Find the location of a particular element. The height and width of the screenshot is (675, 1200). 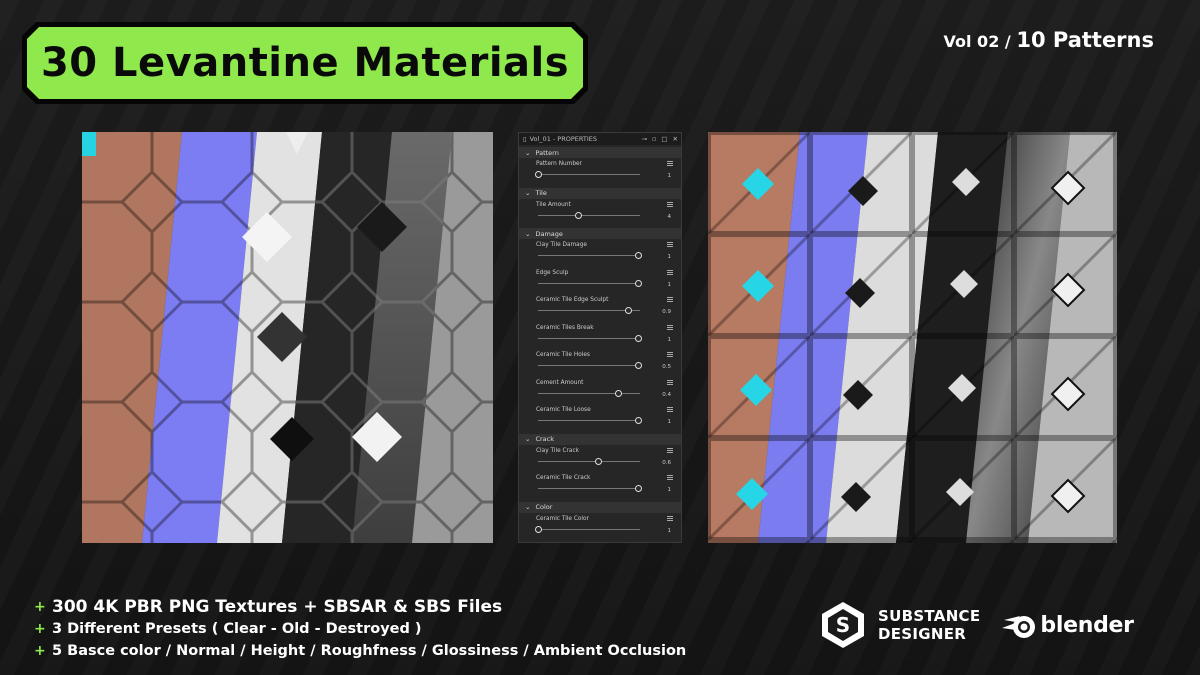

param-row: Clay Tile Crack 0.6 is located at coordinates (600, 459).